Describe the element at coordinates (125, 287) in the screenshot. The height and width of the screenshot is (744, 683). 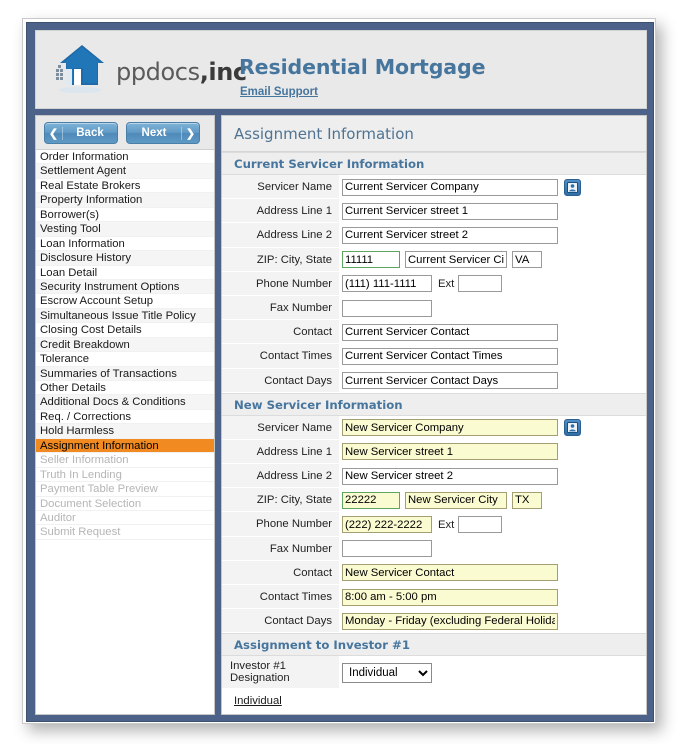
I see `sidebar-item-security-instrument-options: Security Instrument Options` at that location.